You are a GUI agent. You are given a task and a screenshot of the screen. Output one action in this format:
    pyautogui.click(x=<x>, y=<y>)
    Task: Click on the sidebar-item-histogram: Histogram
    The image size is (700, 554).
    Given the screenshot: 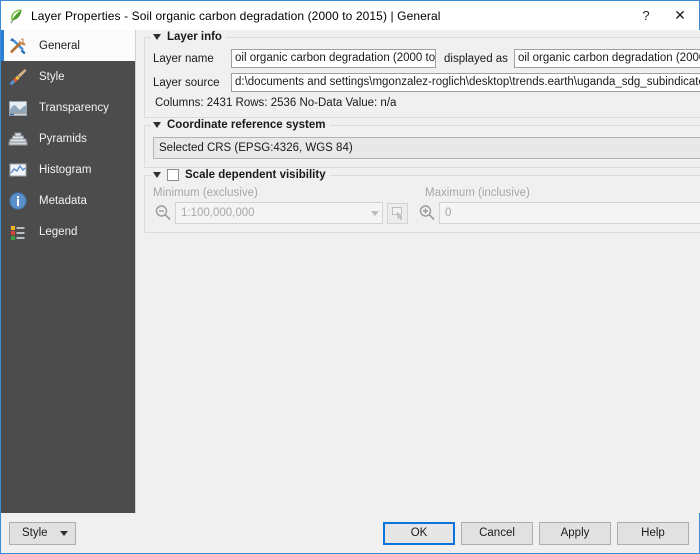 What is the action you would take?
    pyautogui.click(x=68, y=169)
    